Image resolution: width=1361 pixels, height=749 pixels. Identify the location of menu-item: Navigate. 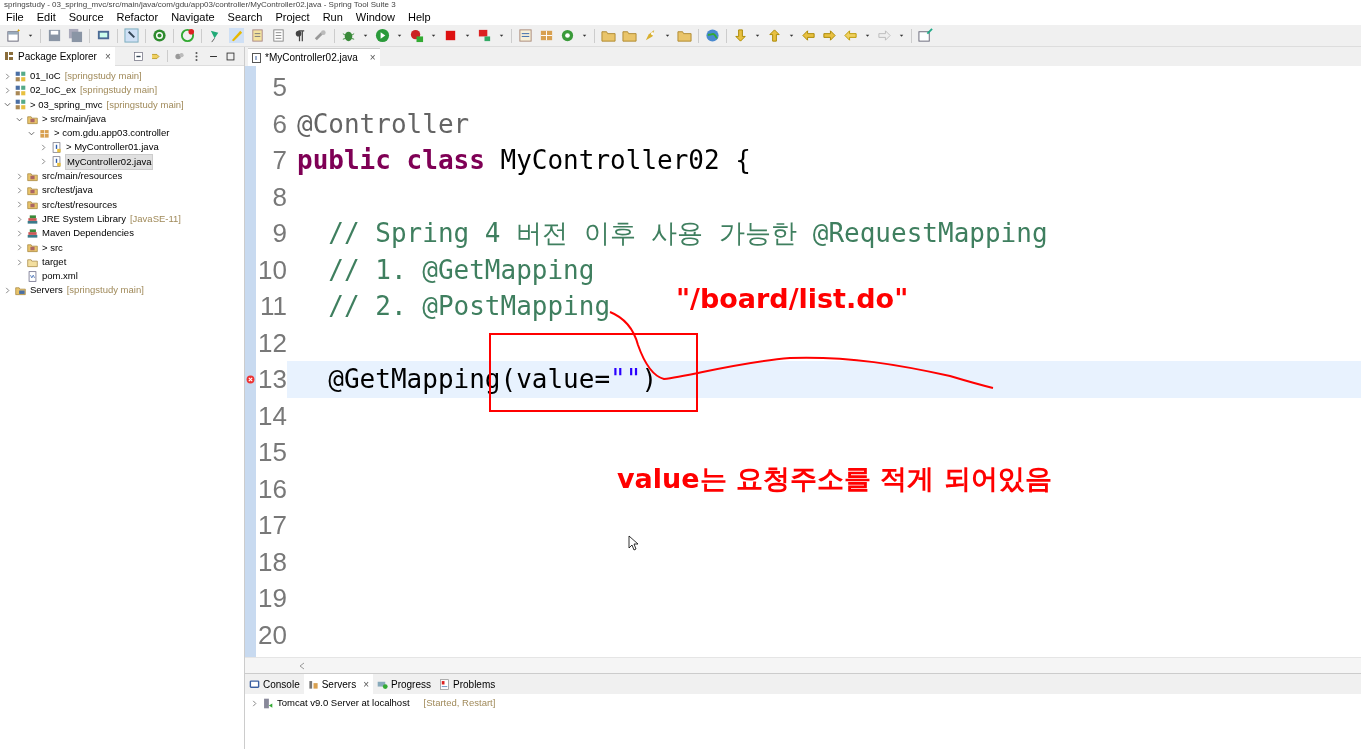
(193, 17).